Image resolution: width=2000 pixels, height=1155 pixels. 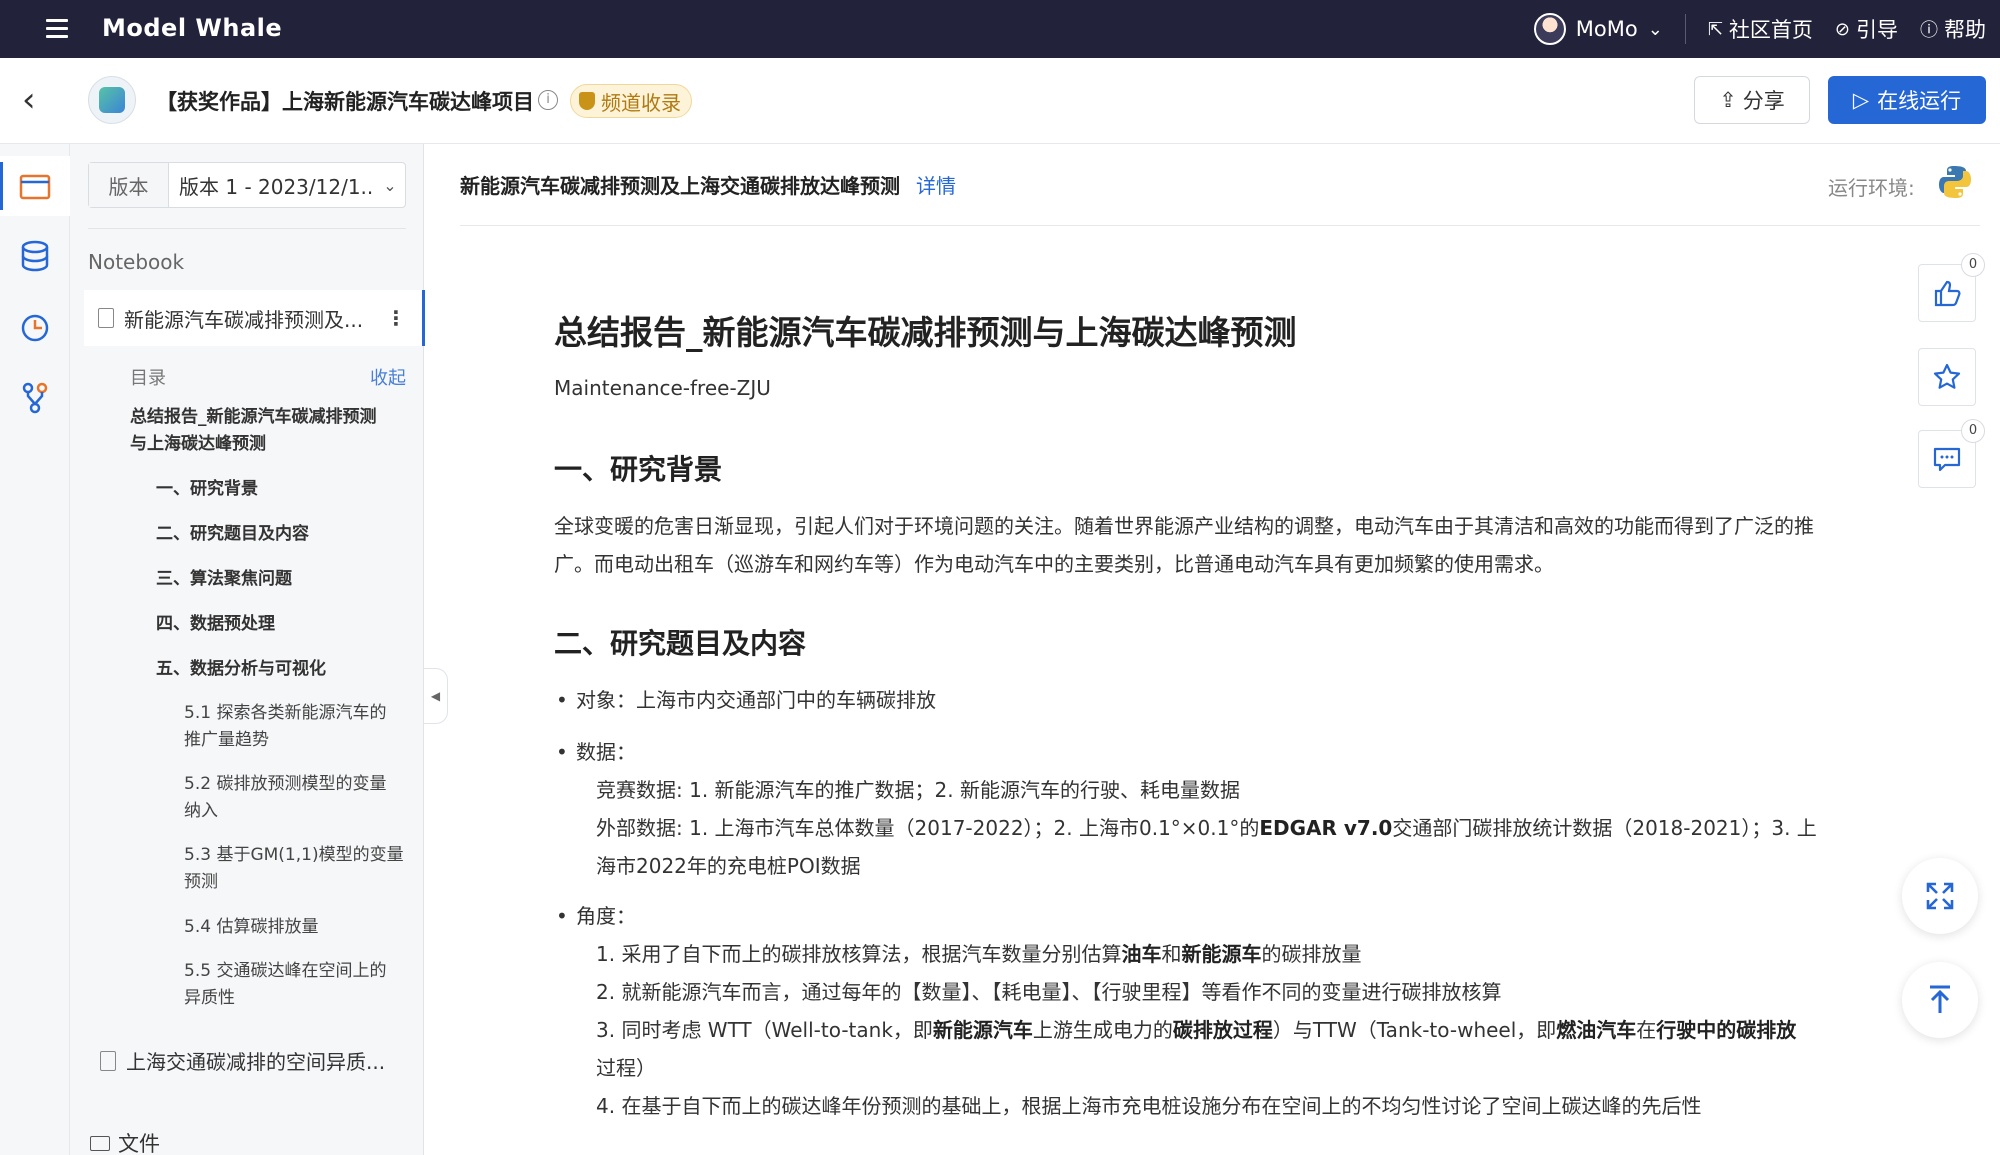 I want to click on expand-icon, so click(x=1940, y=896).